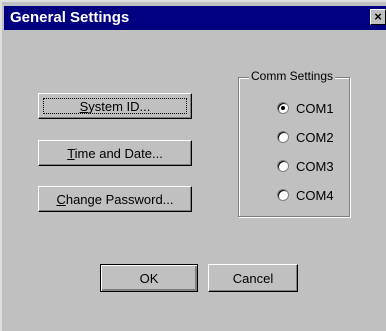 The width and height of the screenshot is (386, 331). What do you see at coordinates (70, 17) in the screenshot?
I see `dialog-title: General Settings` at bounding box center [70, 17].